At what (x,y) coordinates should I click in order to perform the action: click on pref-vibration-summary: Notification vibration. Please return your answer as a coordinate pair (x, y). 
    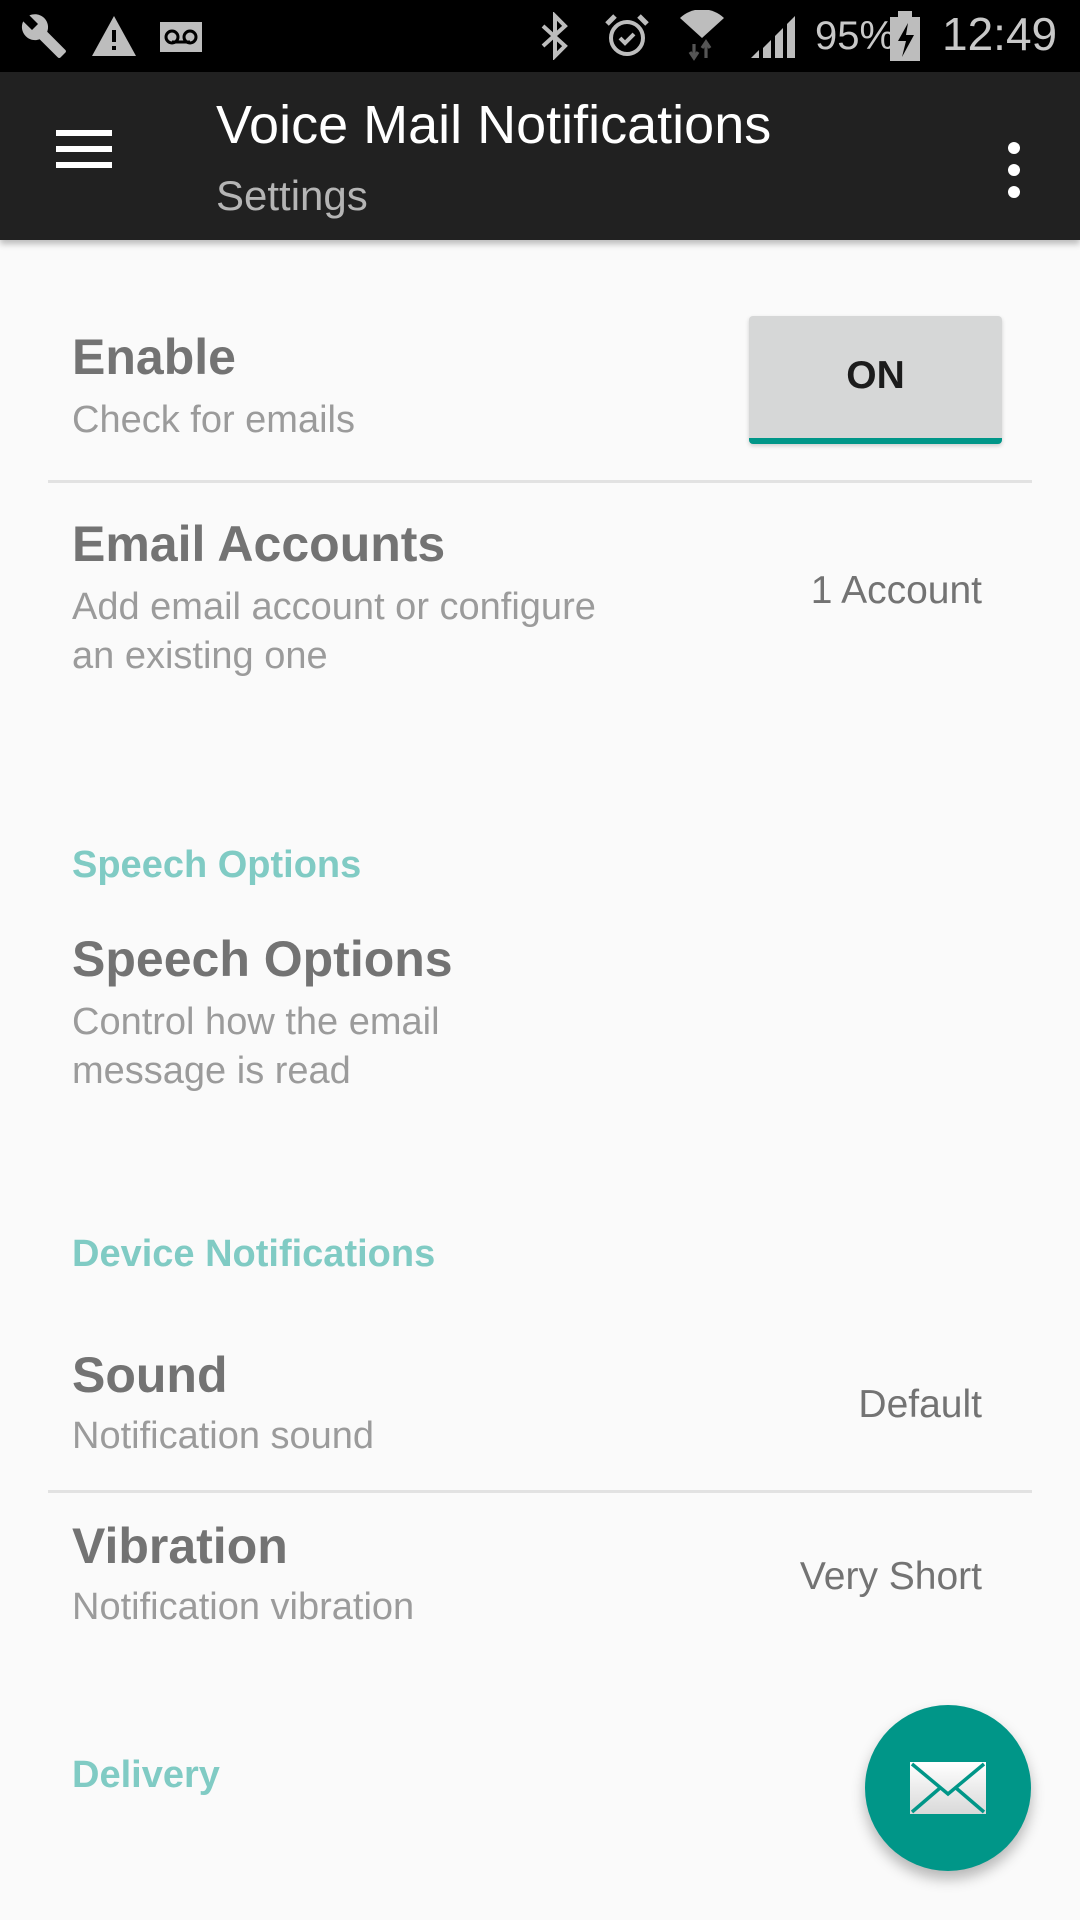
    Looking at the image, I should click on (243, 1607).